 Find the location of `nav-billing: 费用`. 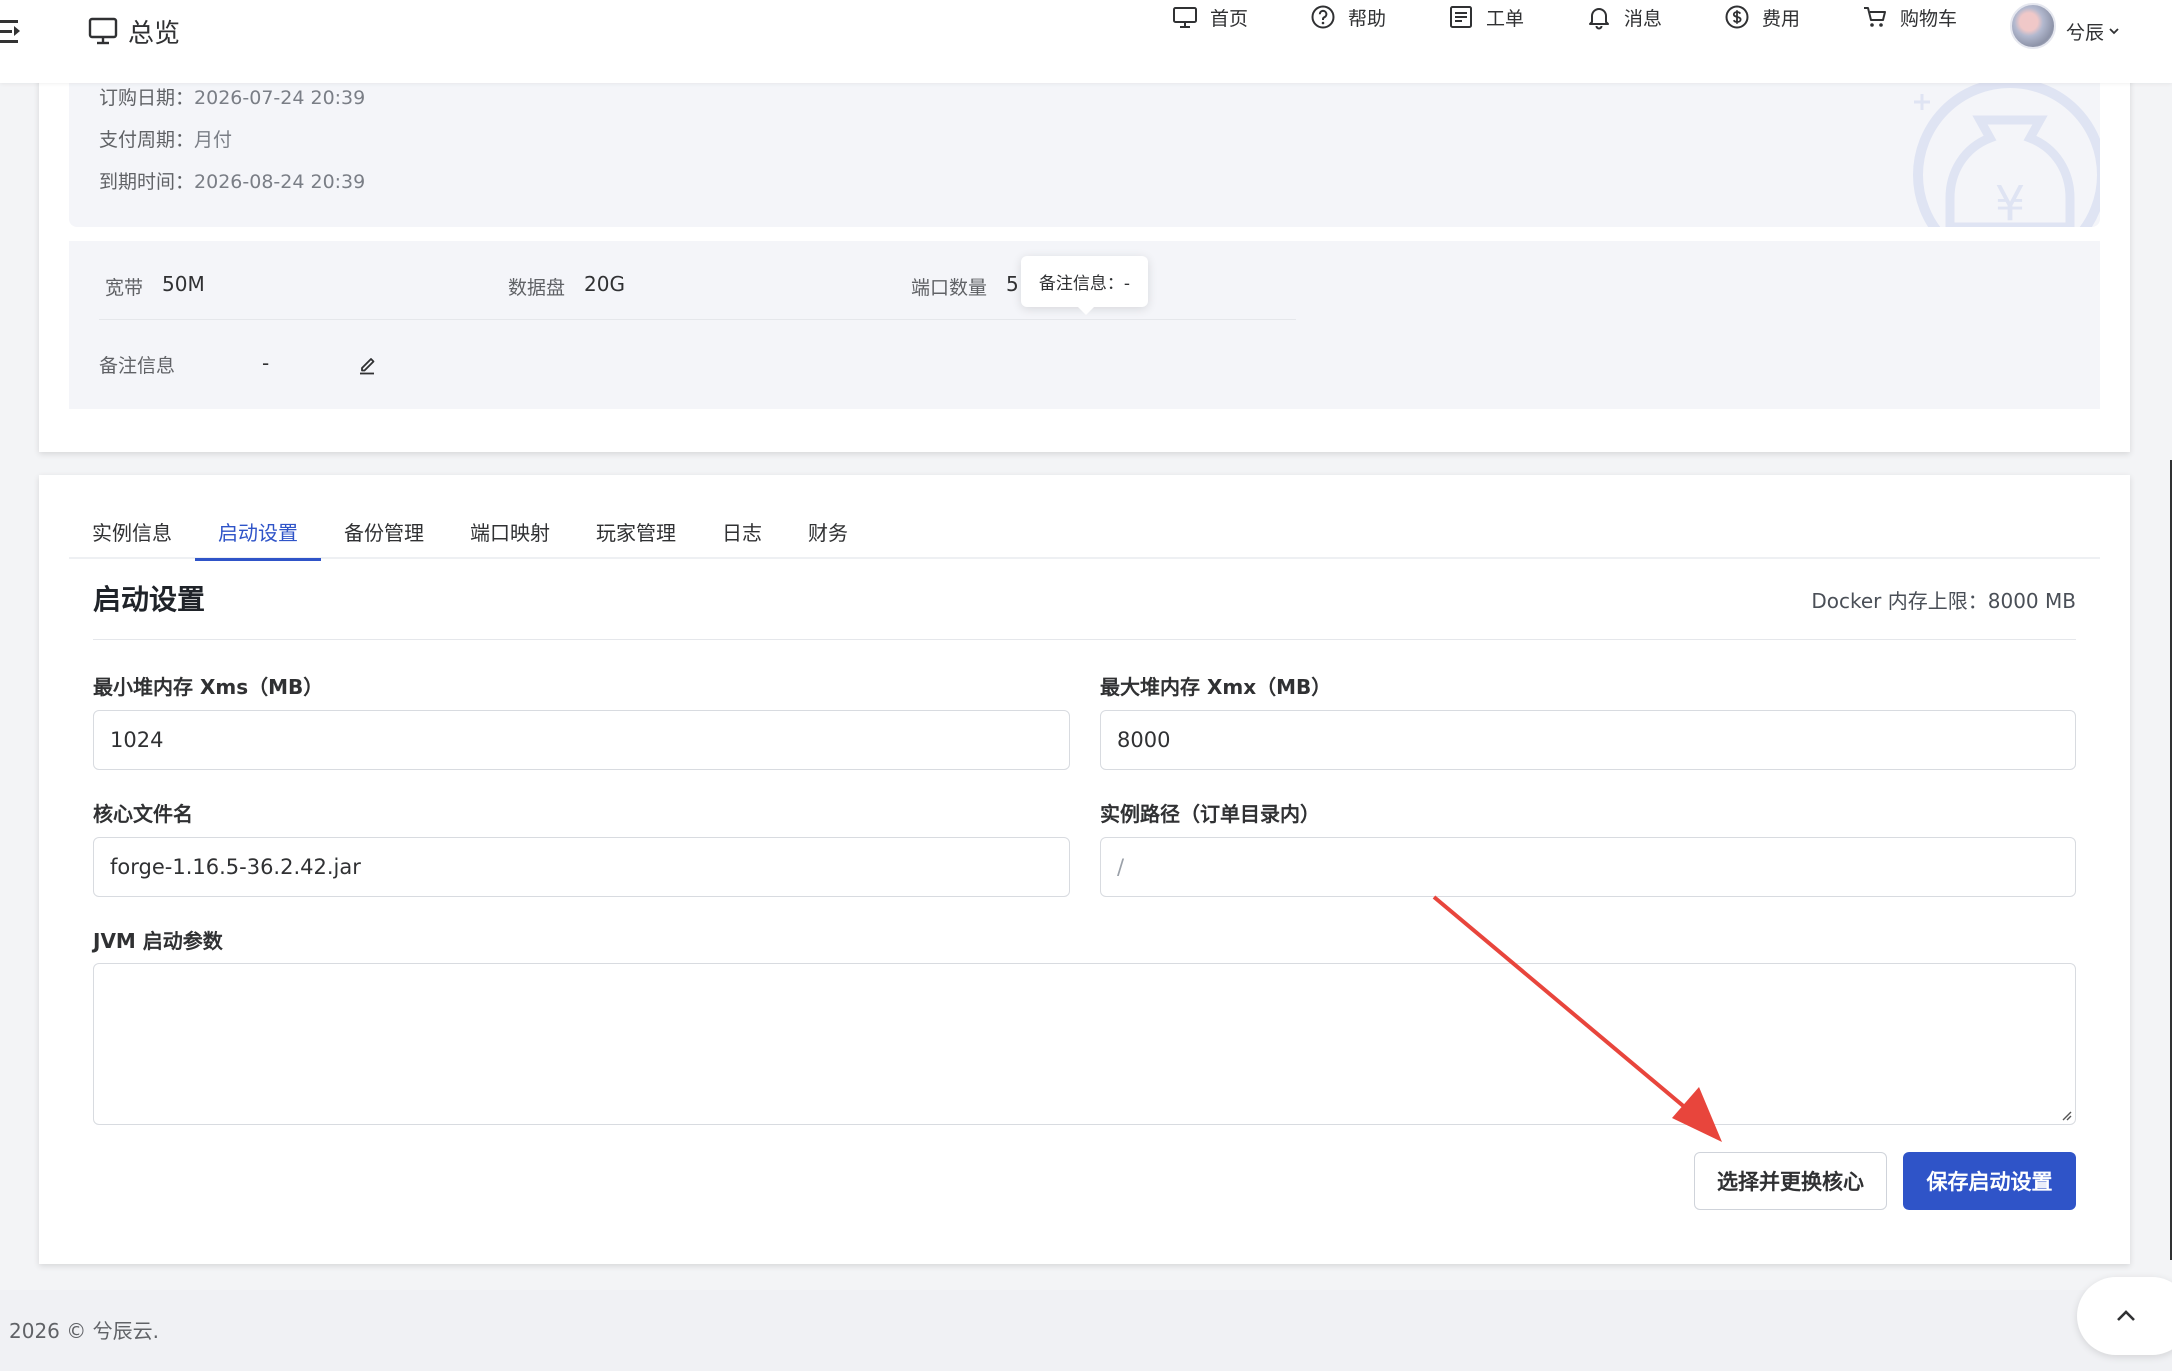

nav-billing: 费用 is located at coordinates (1762, 17).